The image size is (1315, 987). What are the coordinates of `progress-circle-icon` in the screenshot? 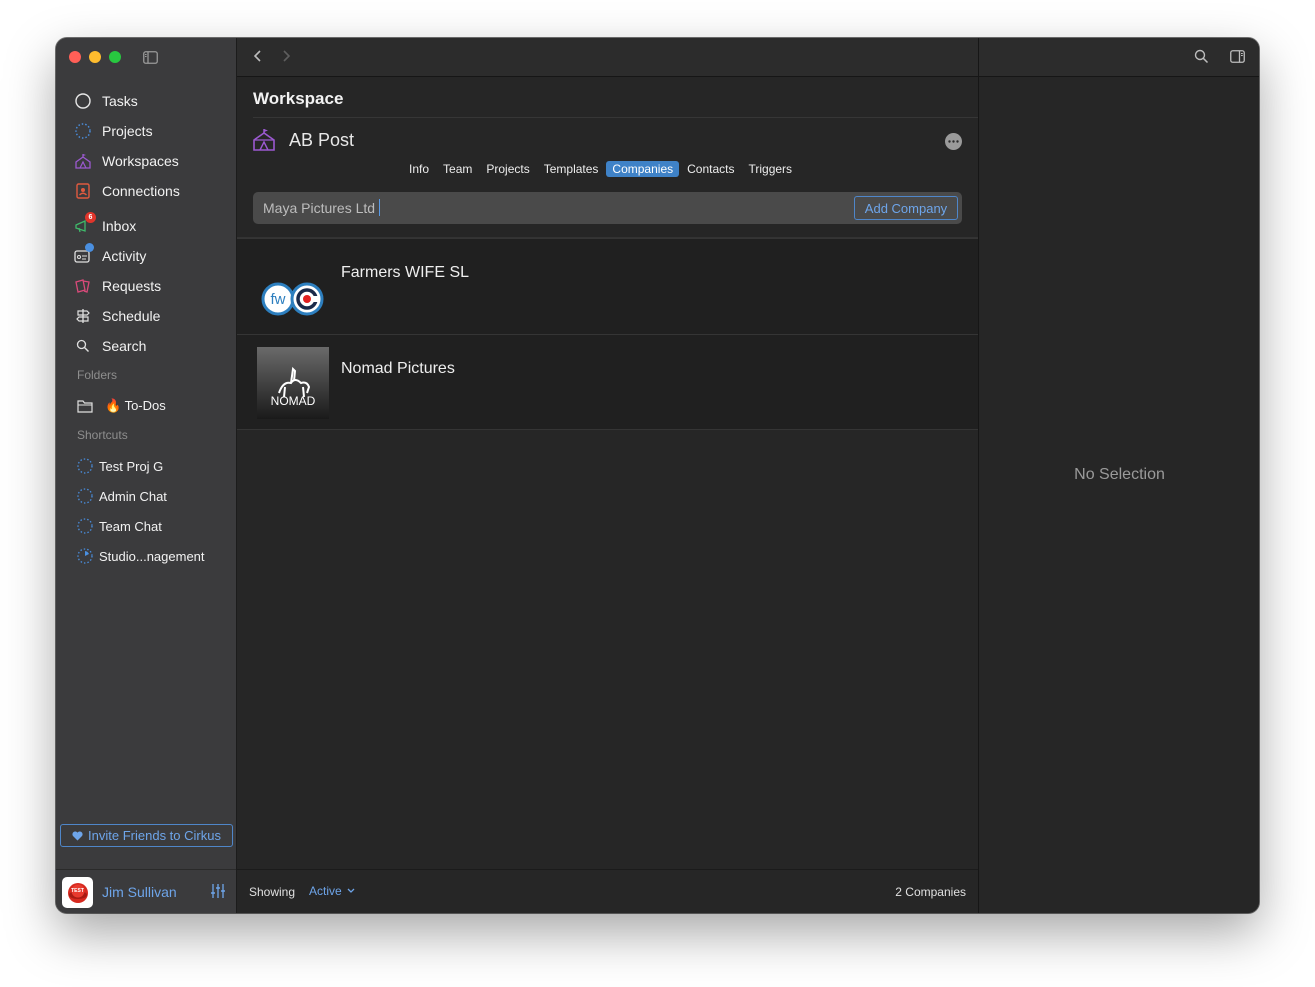 It's located at (85, 556).